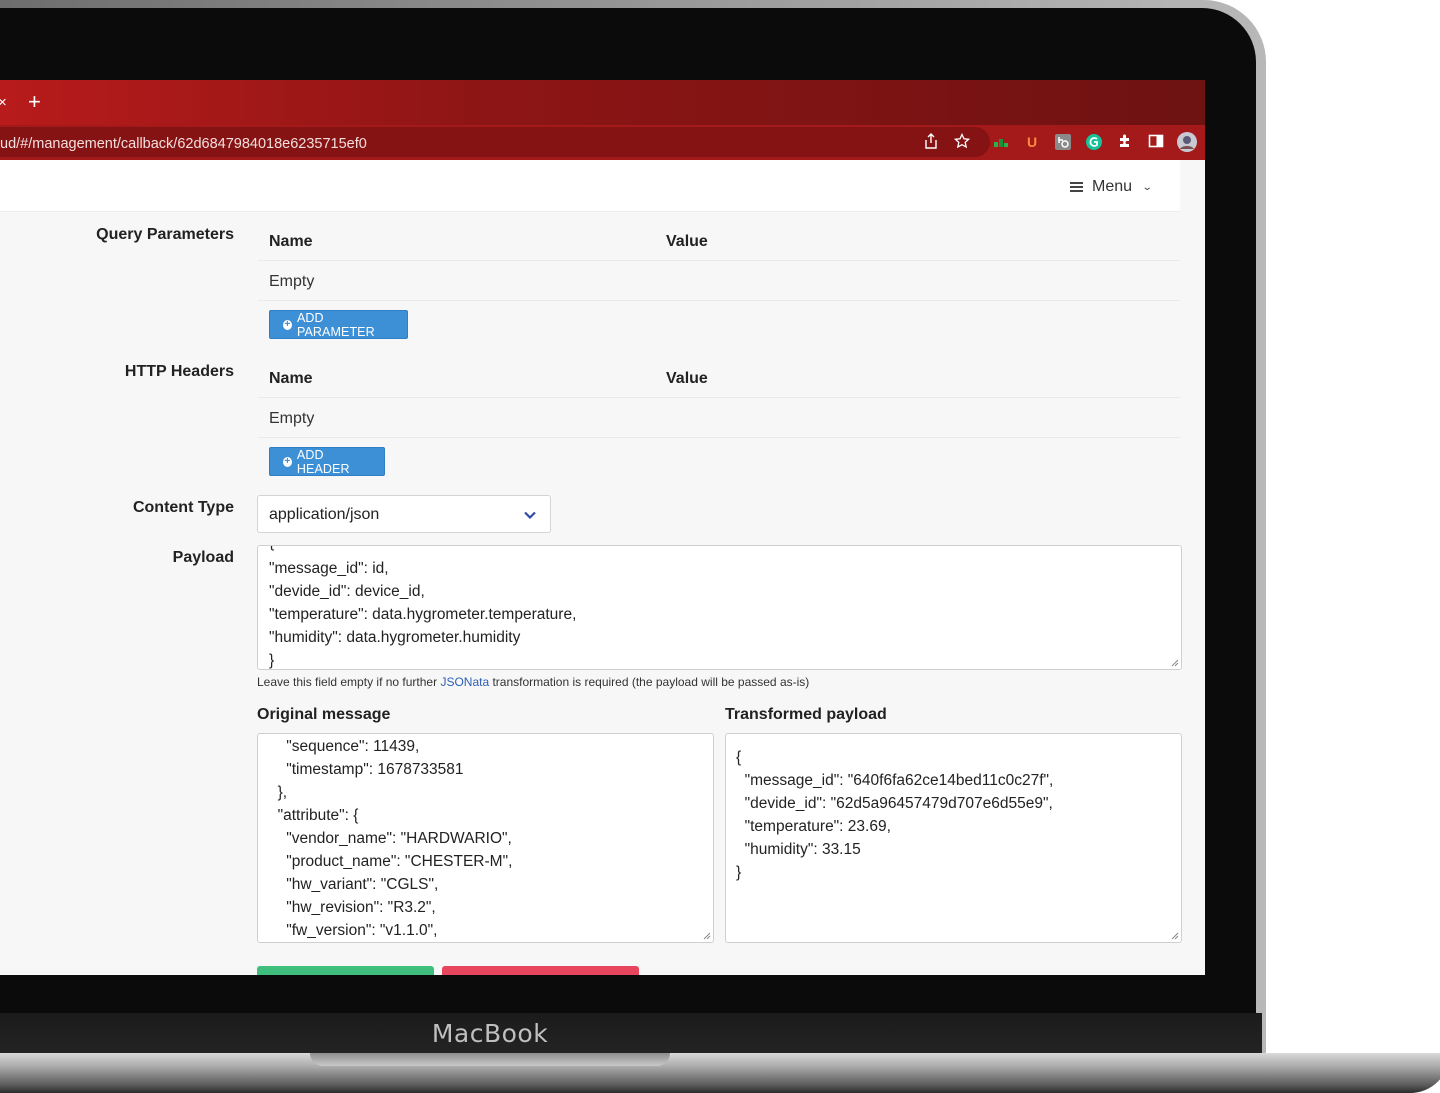 The height and width of the screenshot is (1093, 1440). I want to click on payload-label: Payload, so click(203, 557).